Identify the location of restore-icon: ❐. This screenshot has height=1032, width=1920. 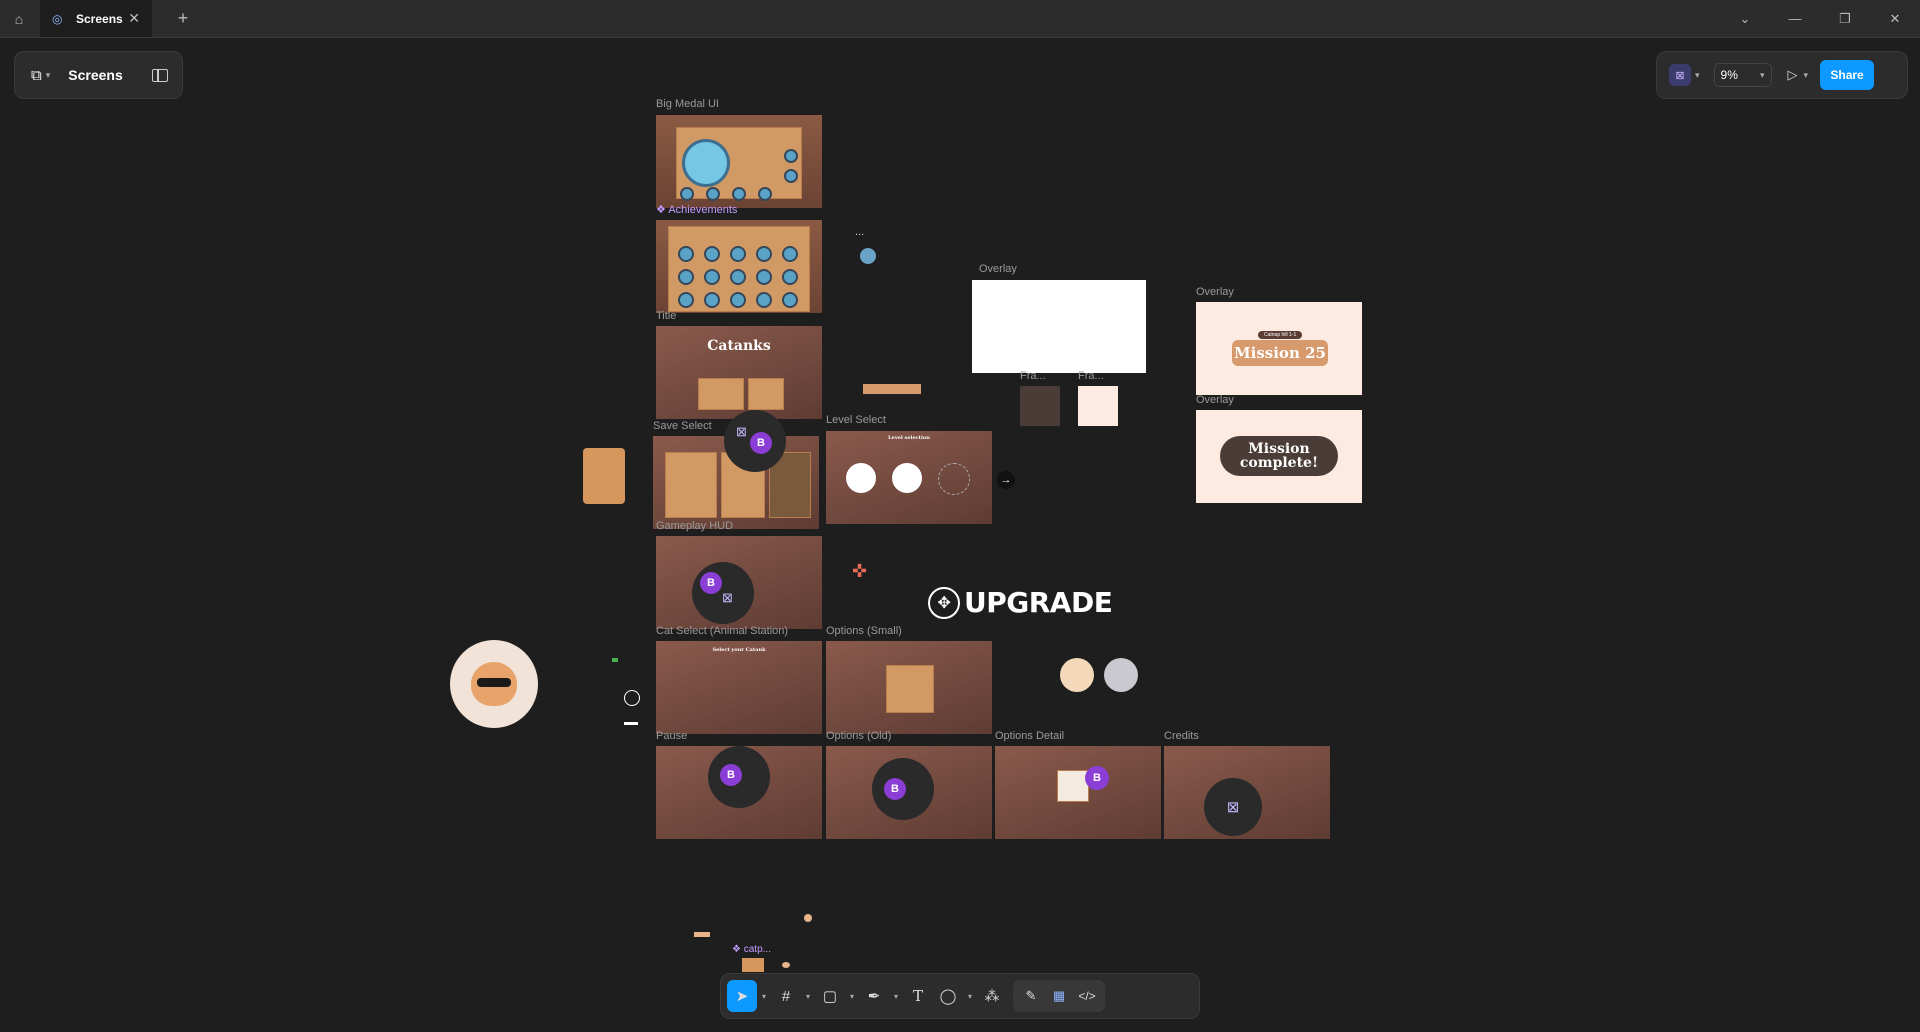
(1845, 18).